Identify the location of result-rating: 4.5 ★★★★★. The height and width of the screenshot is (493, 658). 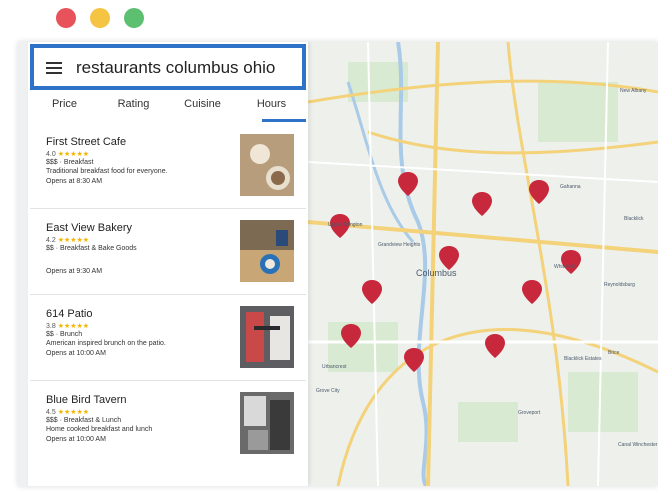
(68, 412).